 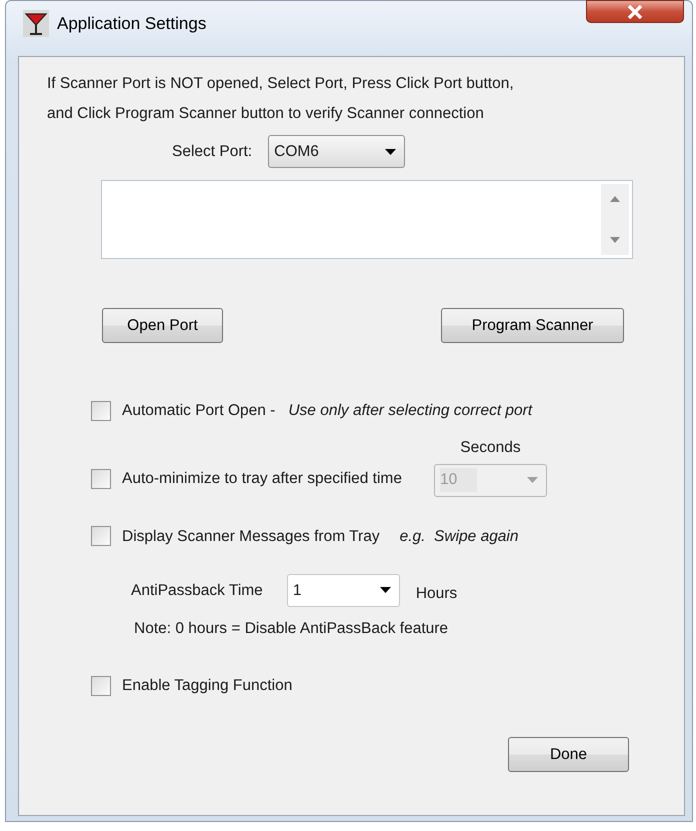 I want to click on instruction-text: If Scanner Port is NOT opened, Select Port, Press Click Port button, and Click Program Scanner button to verify Scanner connection, so click(x=281, y=99).